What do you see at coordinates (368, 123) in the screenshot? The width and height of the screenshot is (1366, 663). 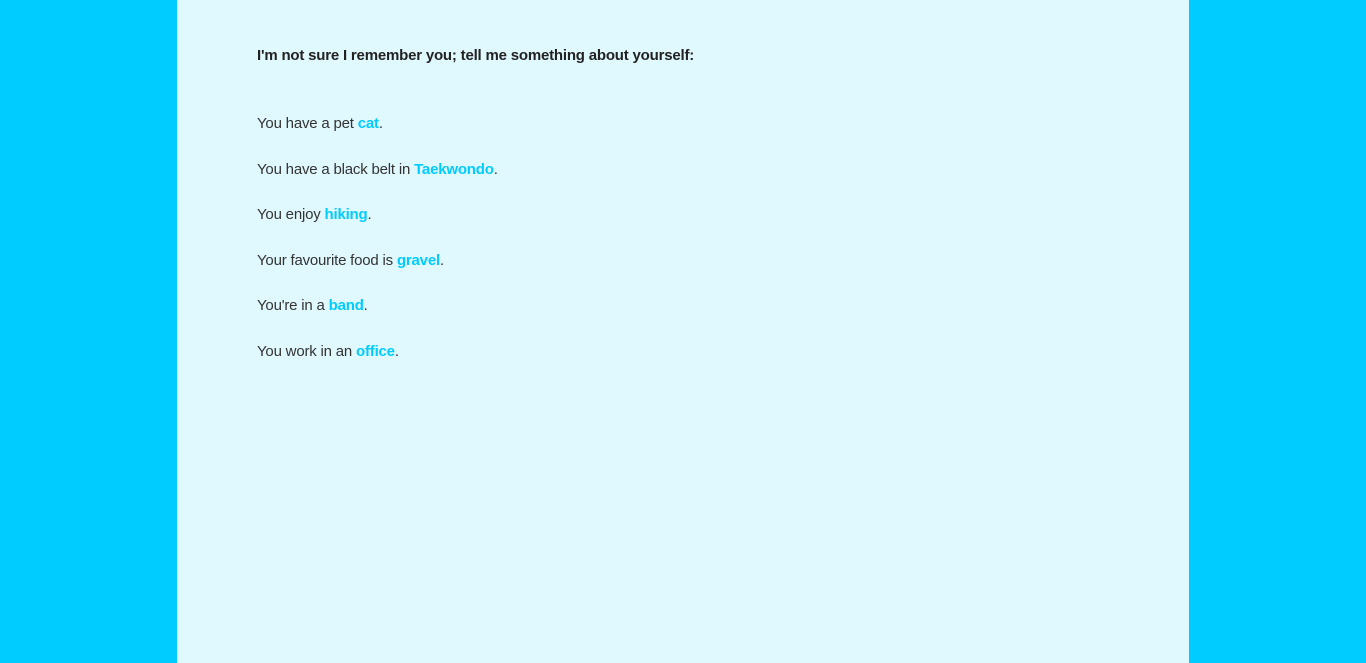 I see `choice-link-cat: cat` at bounding box center [368, 123].